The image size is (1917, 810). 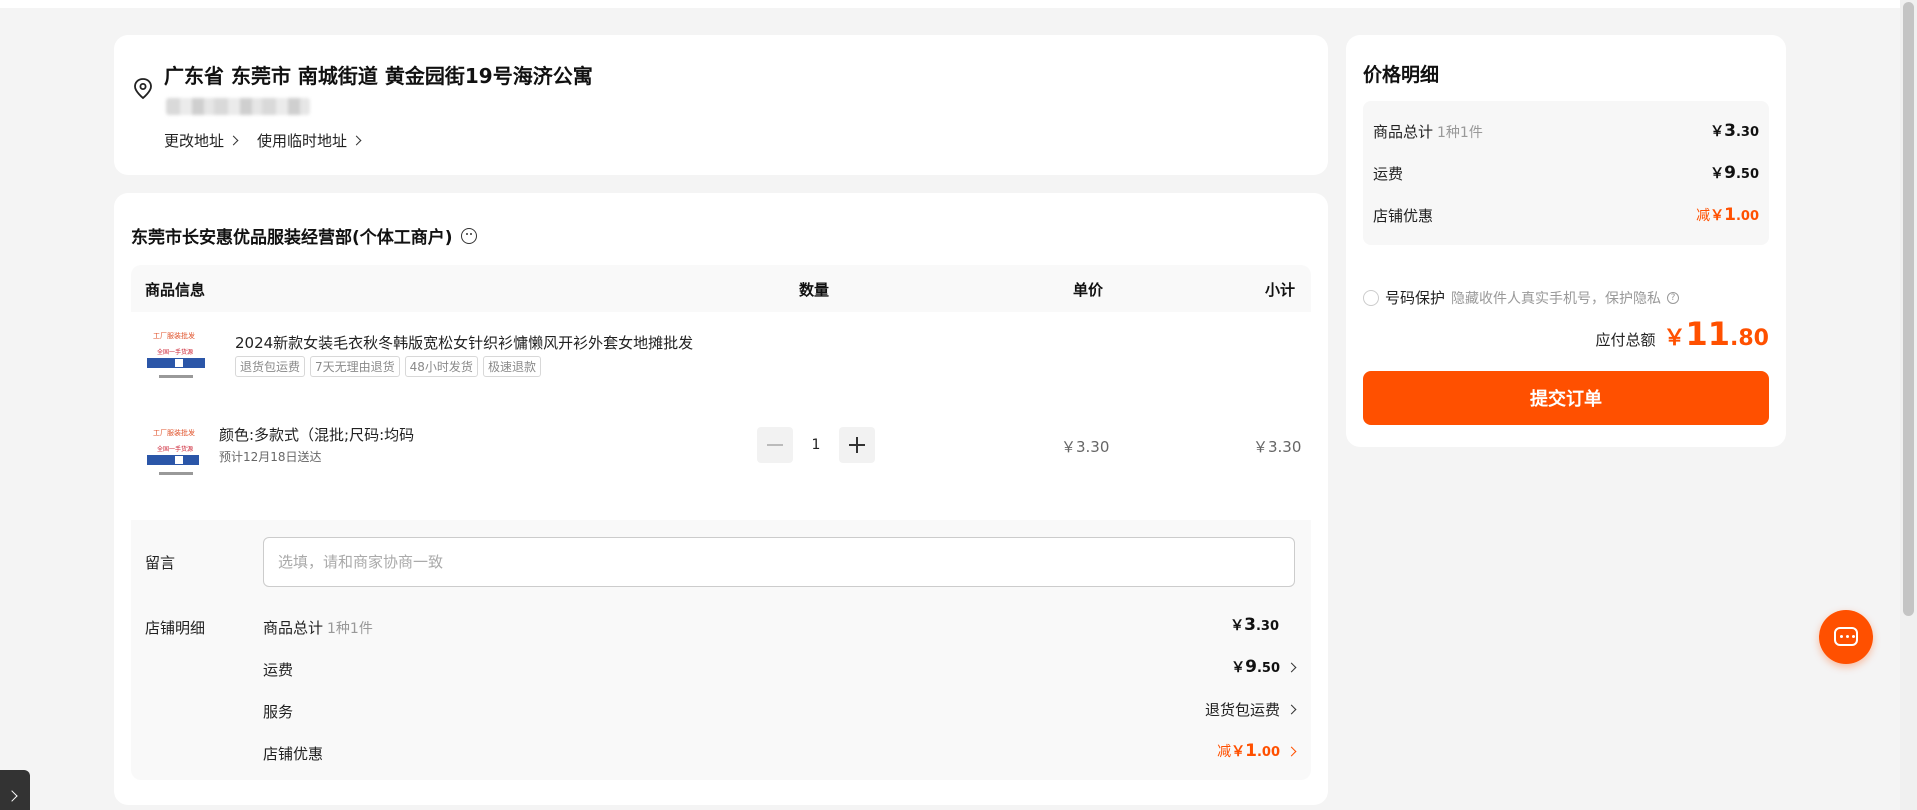 What do you see at coordinates (15, 790) in the screenshot?
I see `side-expand-tab` at bounding box center [15, 790].